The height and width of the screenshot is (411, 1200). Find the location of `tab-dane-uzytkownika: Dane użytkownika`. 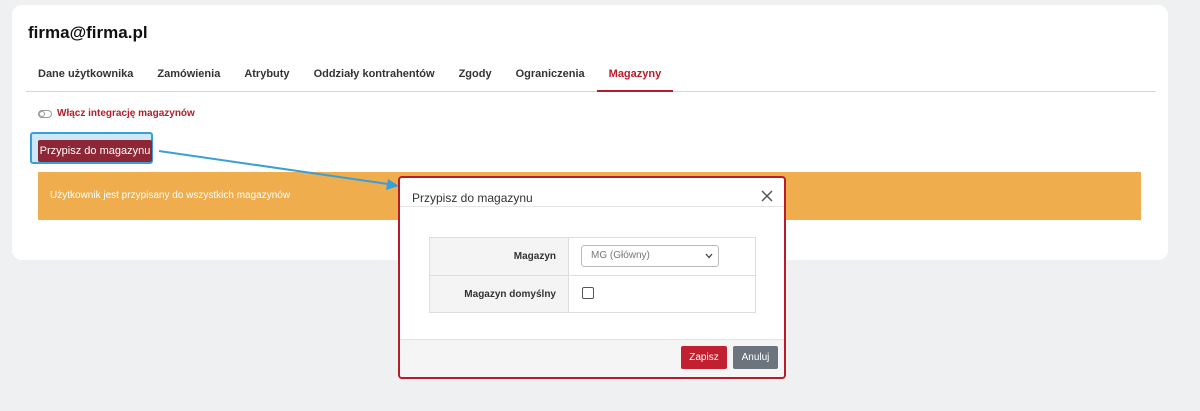

tab-dane-uzytkownika: Dane użytkownika is located at coordinates (85, 77).